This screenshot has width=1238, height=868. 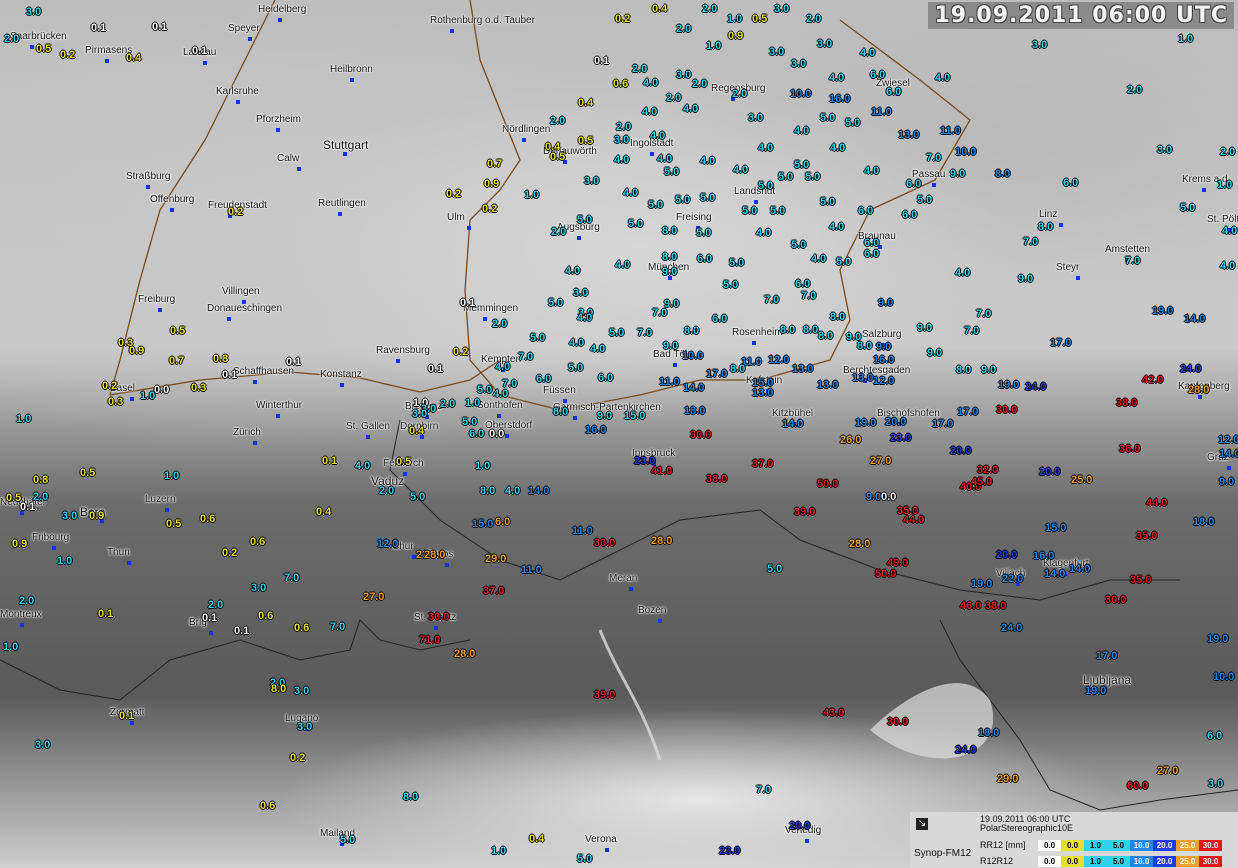 I want to click on city-label: Donaueschingen, so click(x=245, y=308).